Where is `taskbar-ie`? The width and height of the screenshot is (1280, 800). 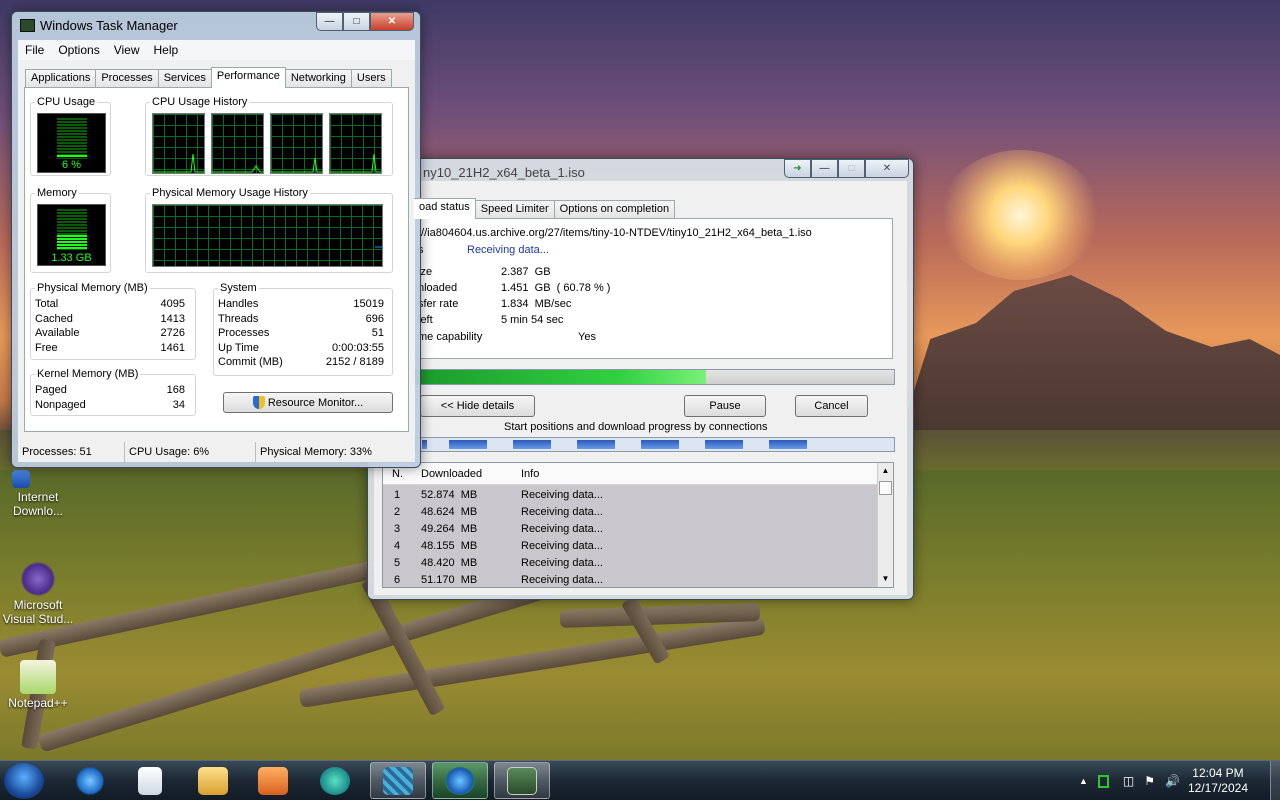 taskbar-ie is located at coordinates (90, 780).